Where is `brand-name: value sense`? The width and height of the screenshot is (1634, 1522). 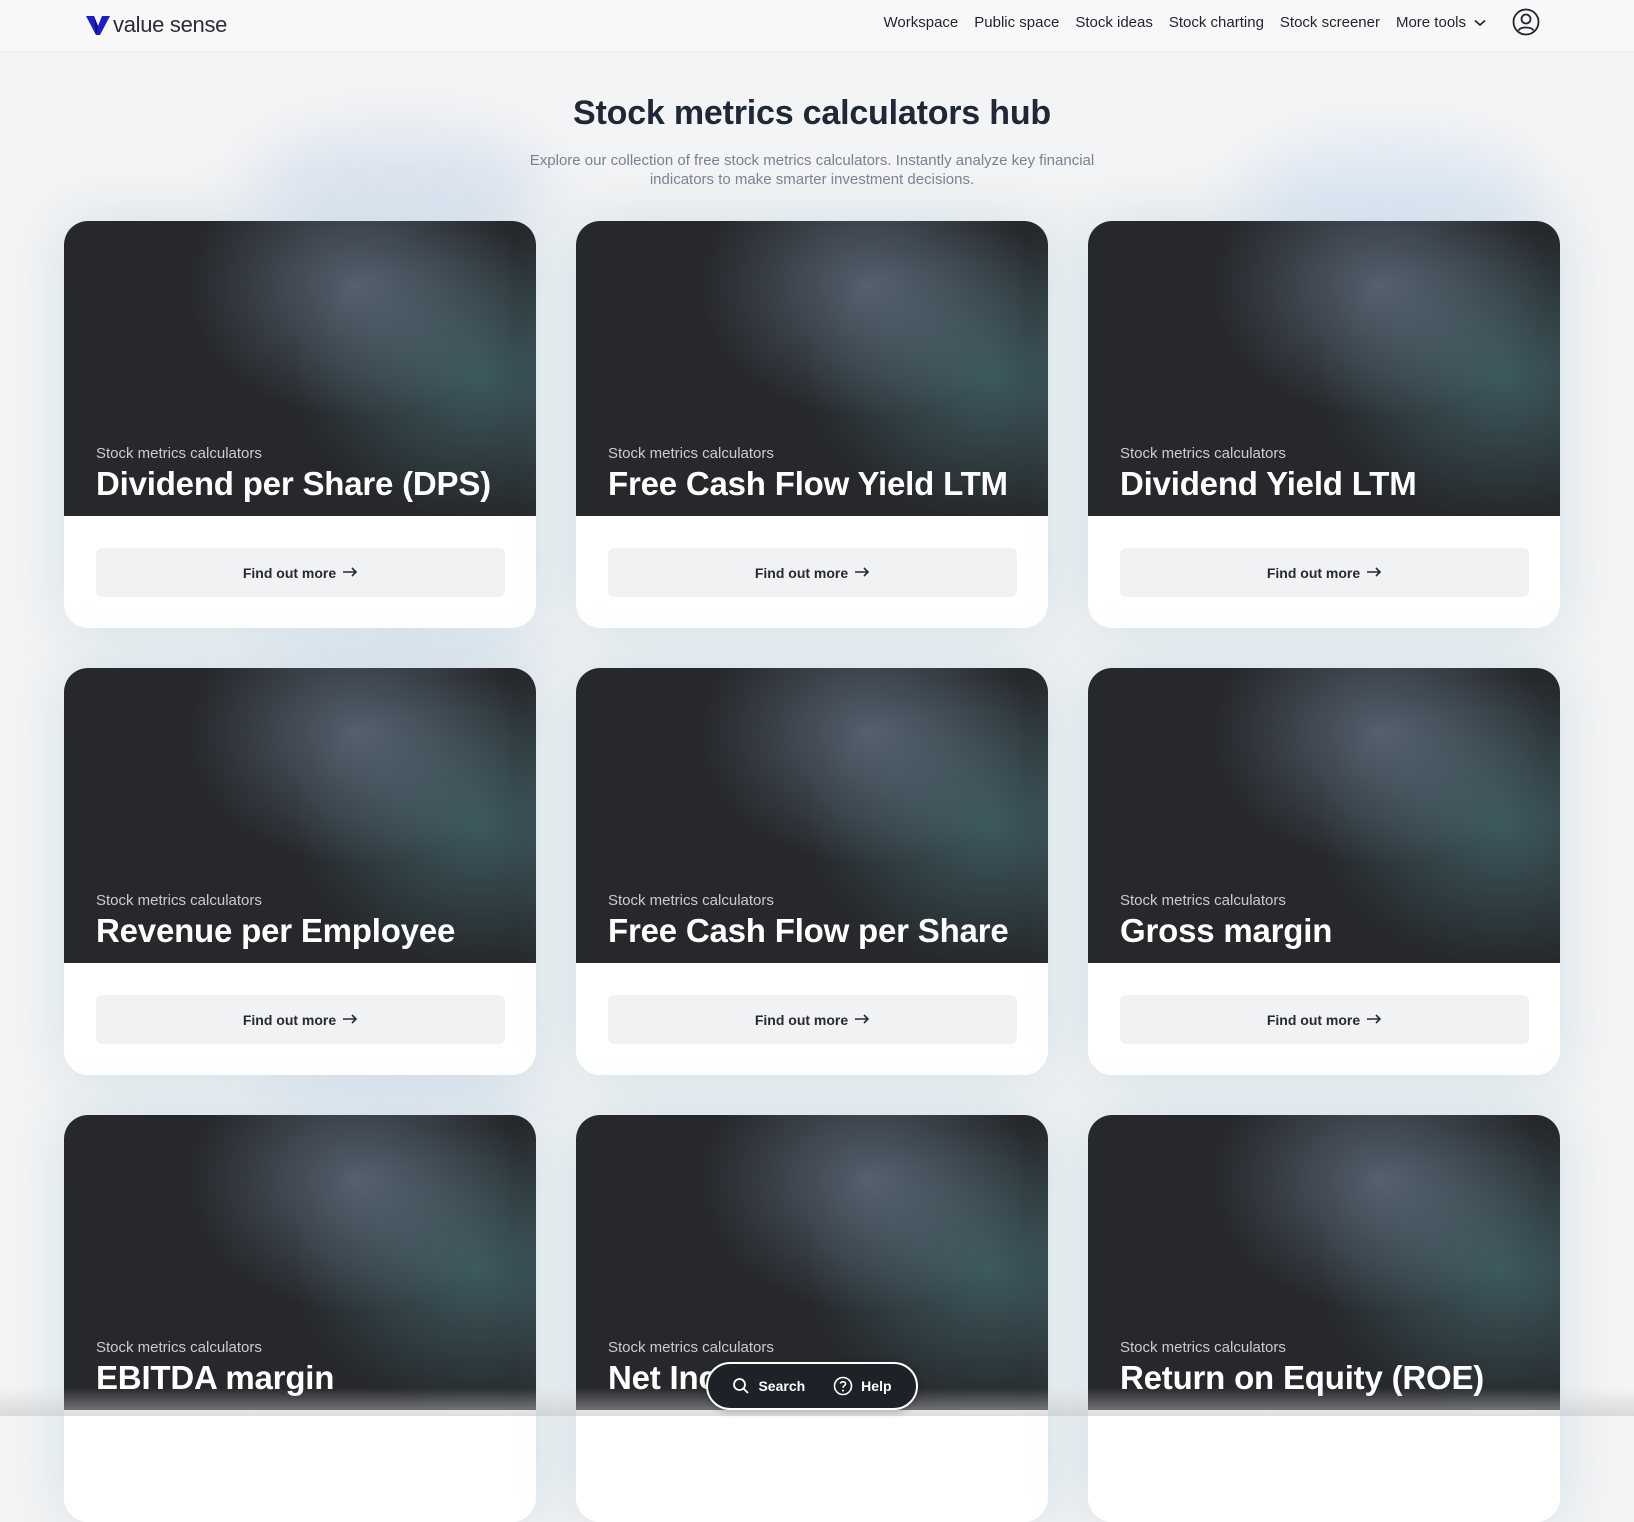 brand-name: value sense is located at coordinates (170, 24).